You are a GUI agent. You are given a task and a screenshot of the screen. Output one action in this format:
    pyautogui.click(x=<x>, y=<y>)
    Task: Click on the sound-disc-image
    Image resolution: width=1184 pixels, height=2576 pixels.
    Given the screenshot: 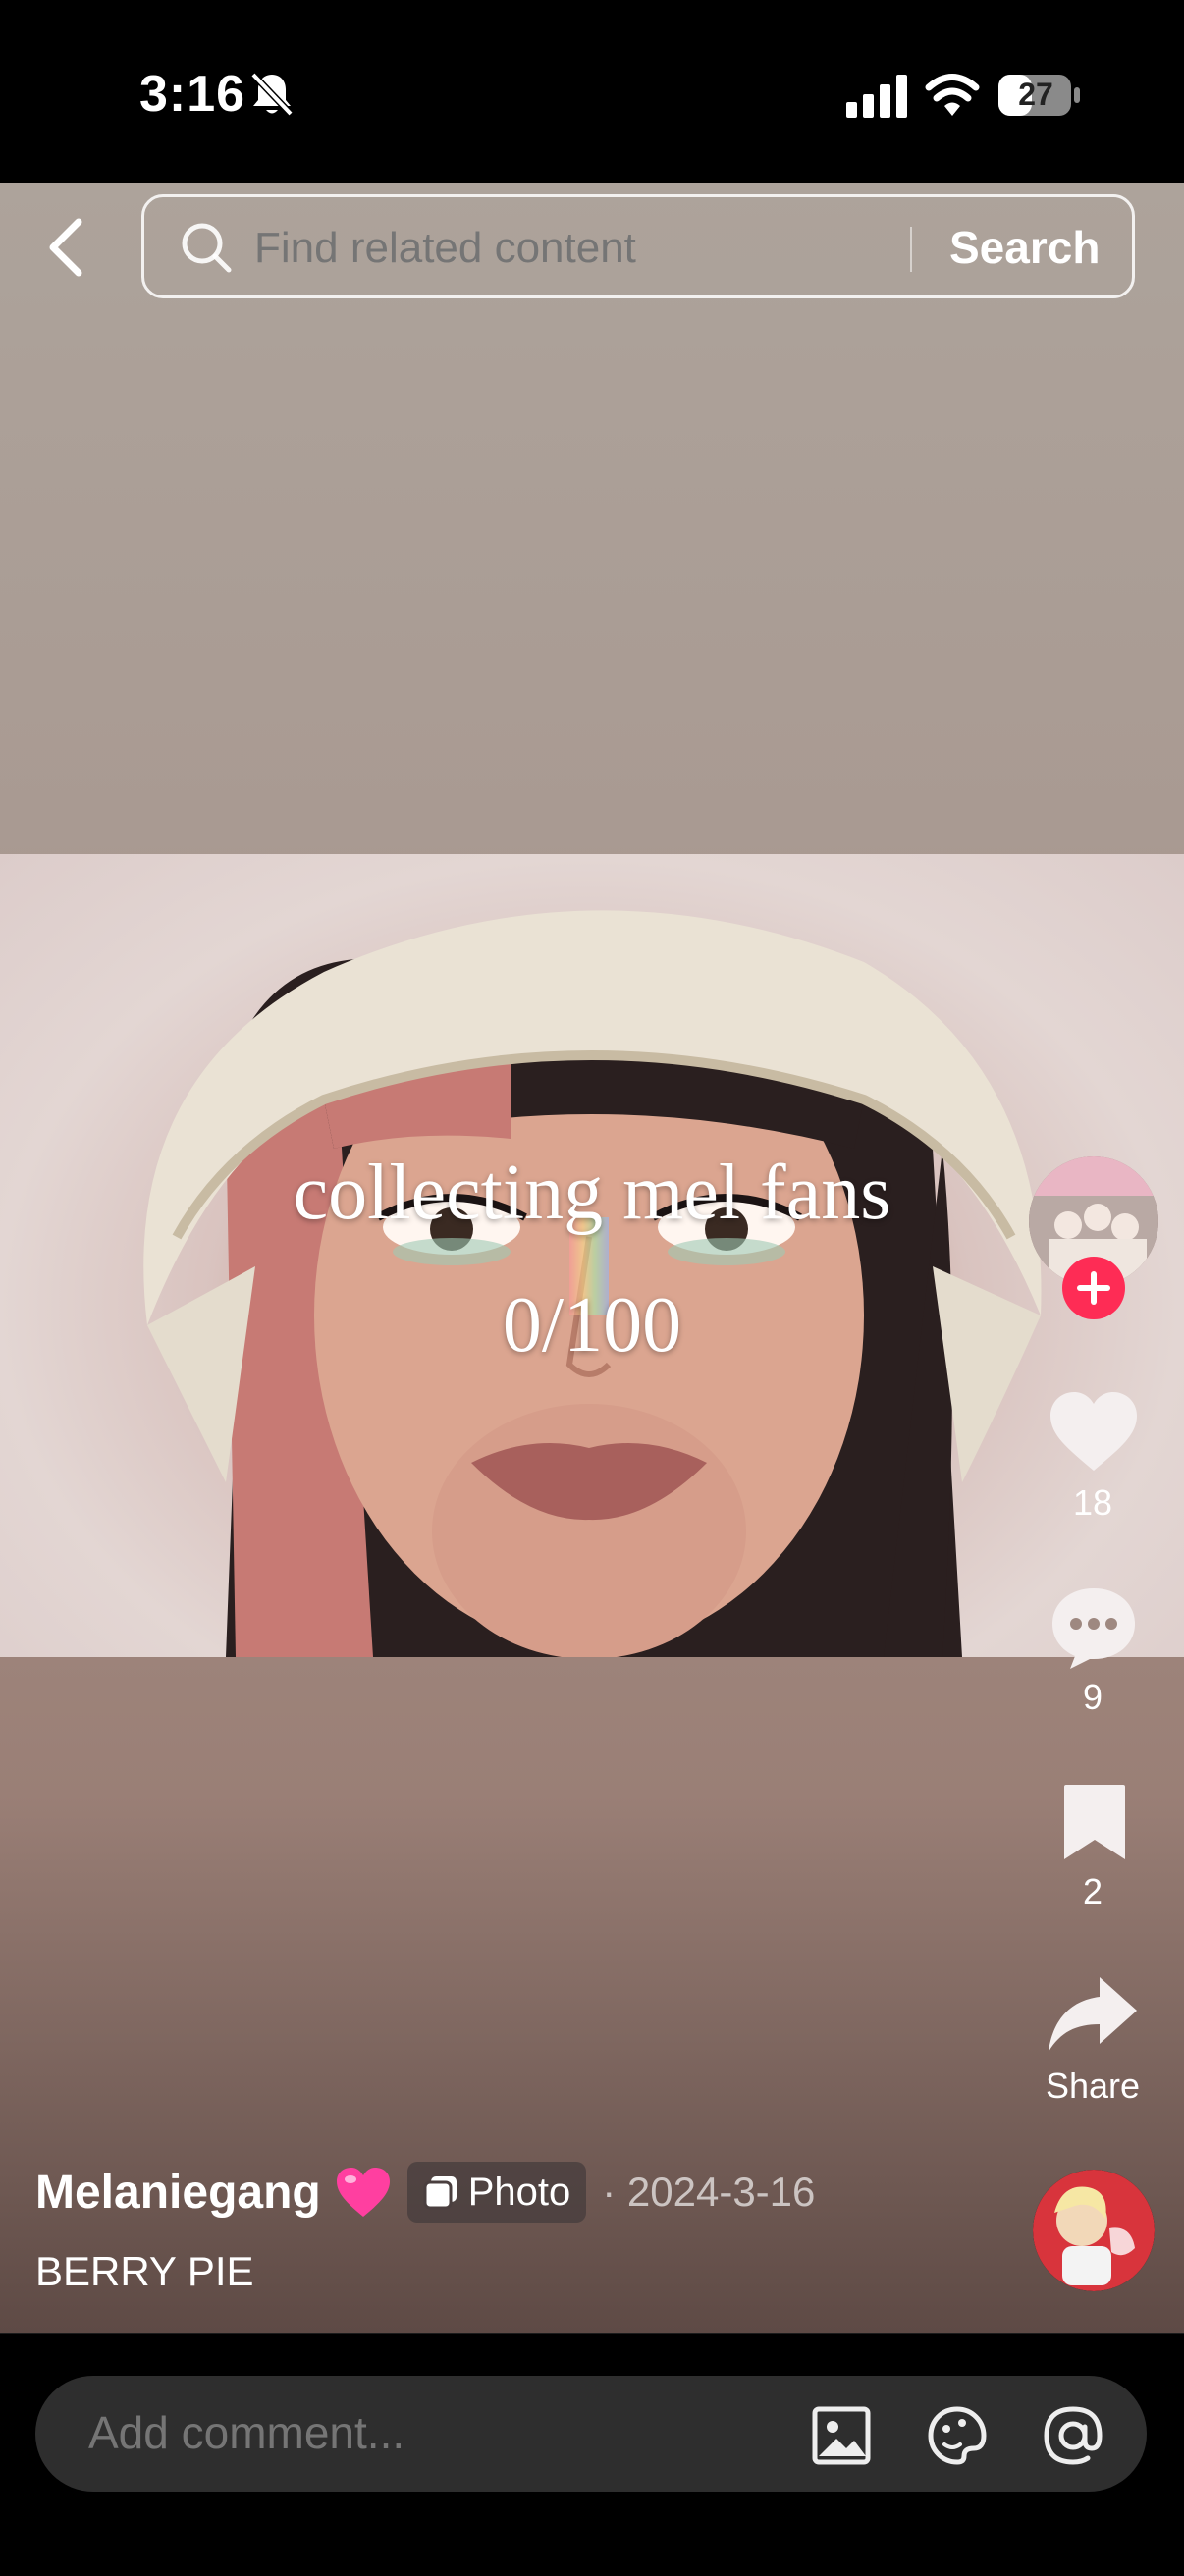 What is the action you would take?
    pyautogui.click(x=1094, y=2230)
    